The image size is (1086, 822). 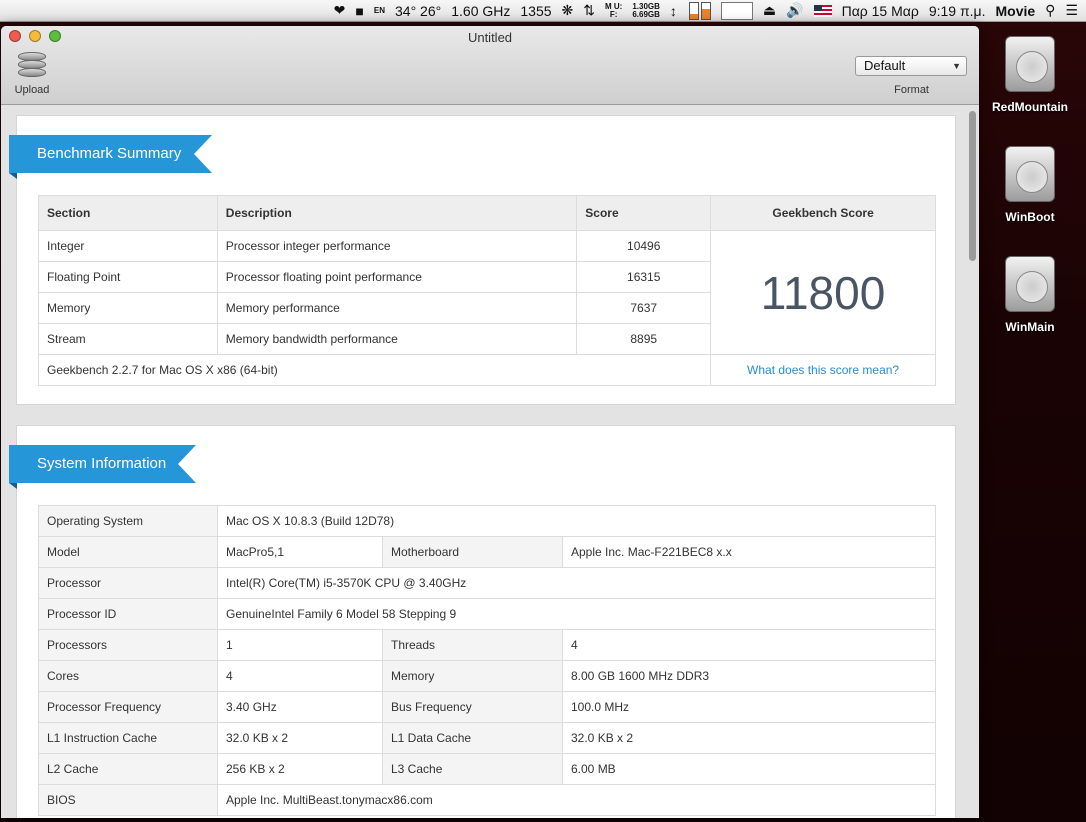 I want to click on motherboard-value: Apple Inc. Mac-F221BEC8 x.x, so click(x=749, y=552).